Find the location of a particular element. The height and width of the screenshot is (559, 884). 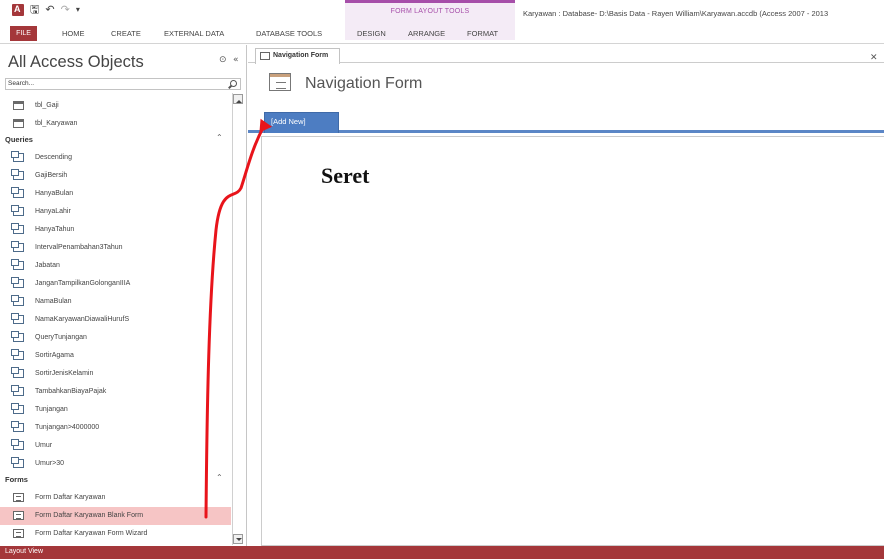

list-item-label: IntervalPenambahan3Tahun is located at coordinates (79, 247).